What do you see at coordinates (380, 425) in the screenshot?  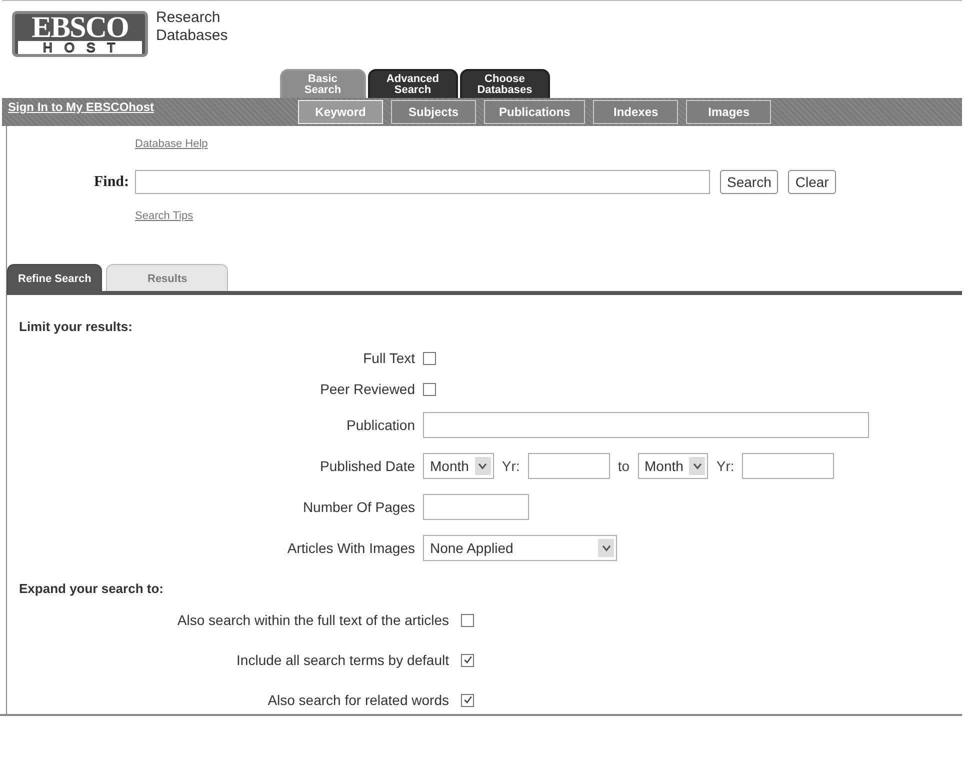 I see `field-label: Publication` at bounding box center [380, 425].